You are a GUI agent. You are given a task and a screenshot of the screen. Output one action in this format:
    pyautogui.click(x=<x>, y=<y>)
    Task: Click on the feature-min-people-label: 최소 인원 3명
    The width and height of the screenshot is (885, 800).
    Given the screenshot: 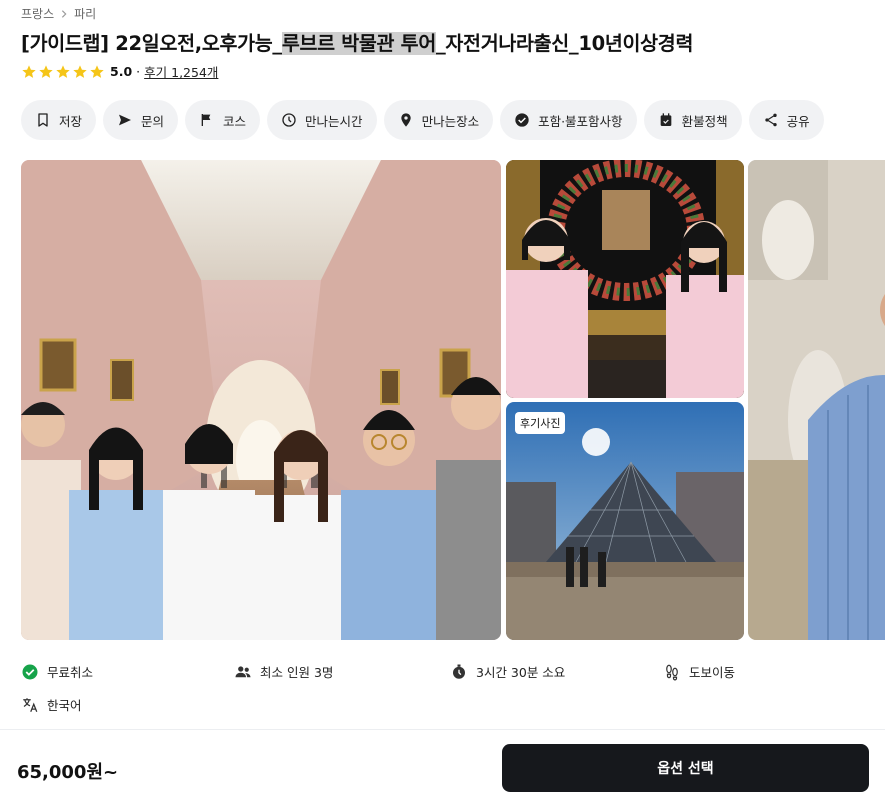 What is the action you would take?
    pyautogui.click(x=297, y=672)
    